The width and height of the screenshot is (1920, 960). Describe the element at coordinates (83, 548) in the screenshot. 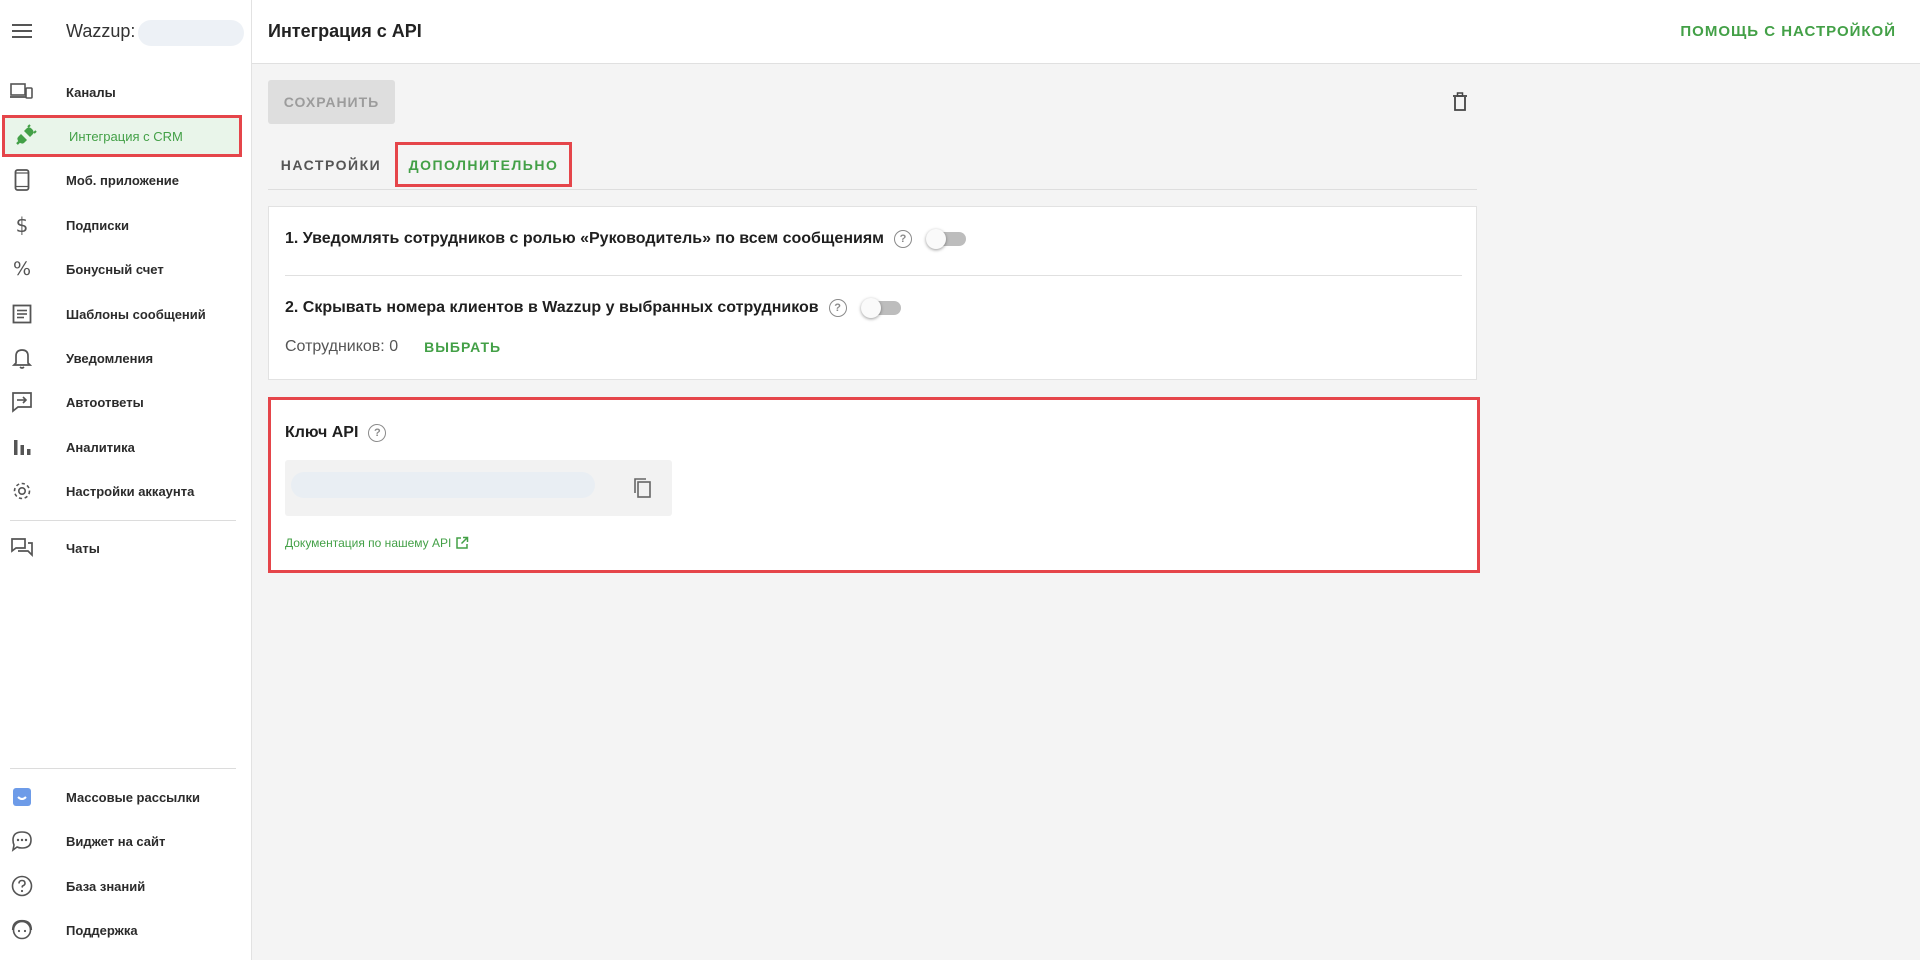

I see `sidebar-item-label: Чаты` at that location.